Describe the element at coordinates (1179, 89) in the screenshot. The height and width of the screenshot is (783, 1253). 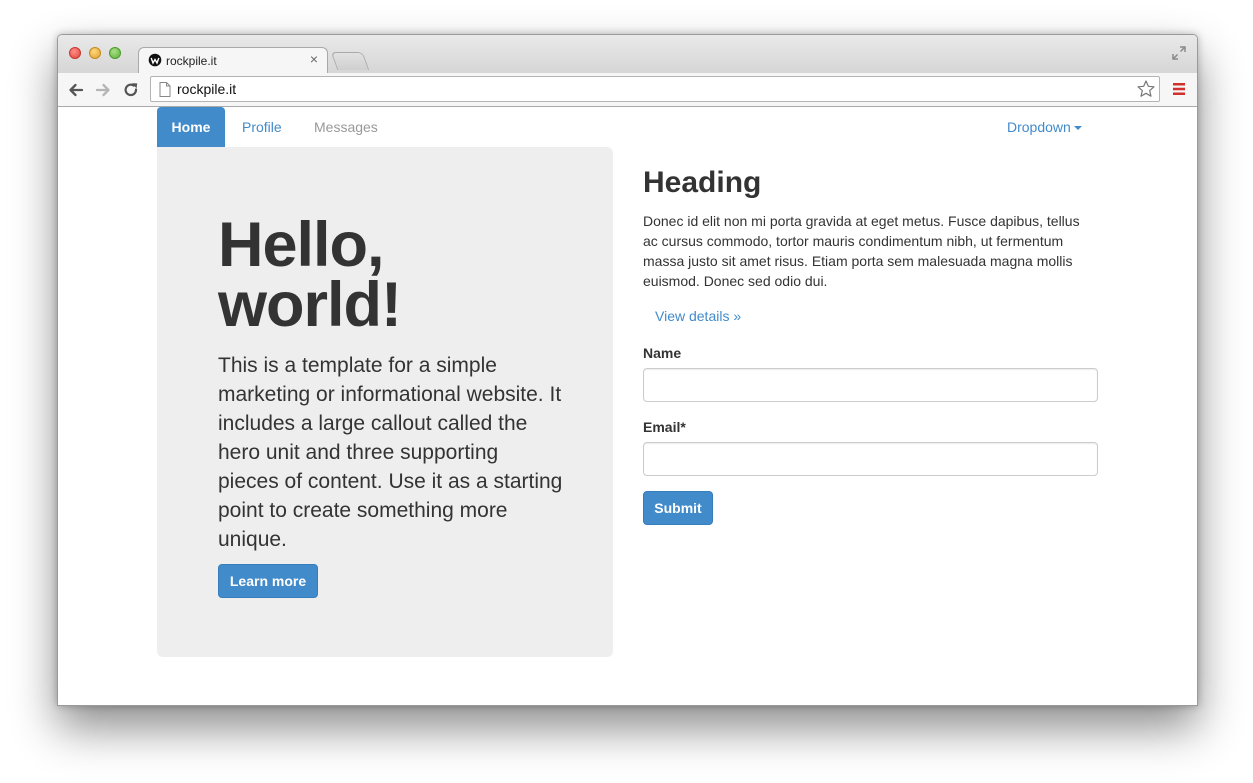
I see `menu-icon` at that location.